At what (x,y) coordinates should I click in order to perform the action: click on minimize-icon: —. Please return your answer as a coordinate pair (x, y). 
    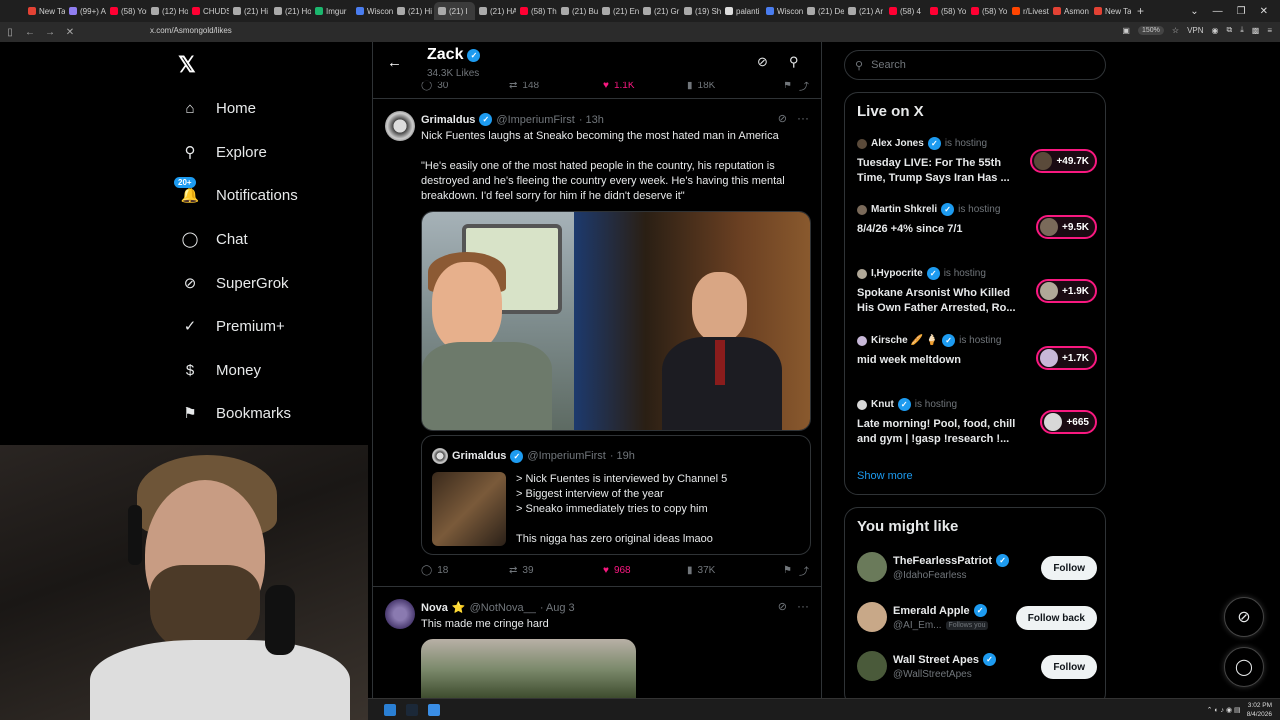
    Looking at the image, I should click on (1218, 11).